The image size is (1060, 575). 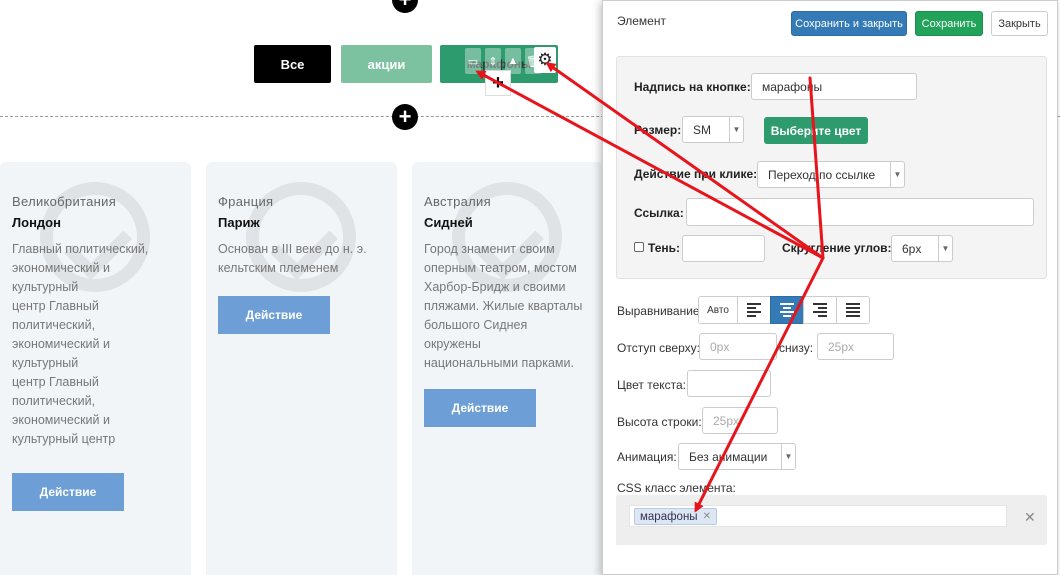 I want to click on align-left-button, so click(x=754, y=310).